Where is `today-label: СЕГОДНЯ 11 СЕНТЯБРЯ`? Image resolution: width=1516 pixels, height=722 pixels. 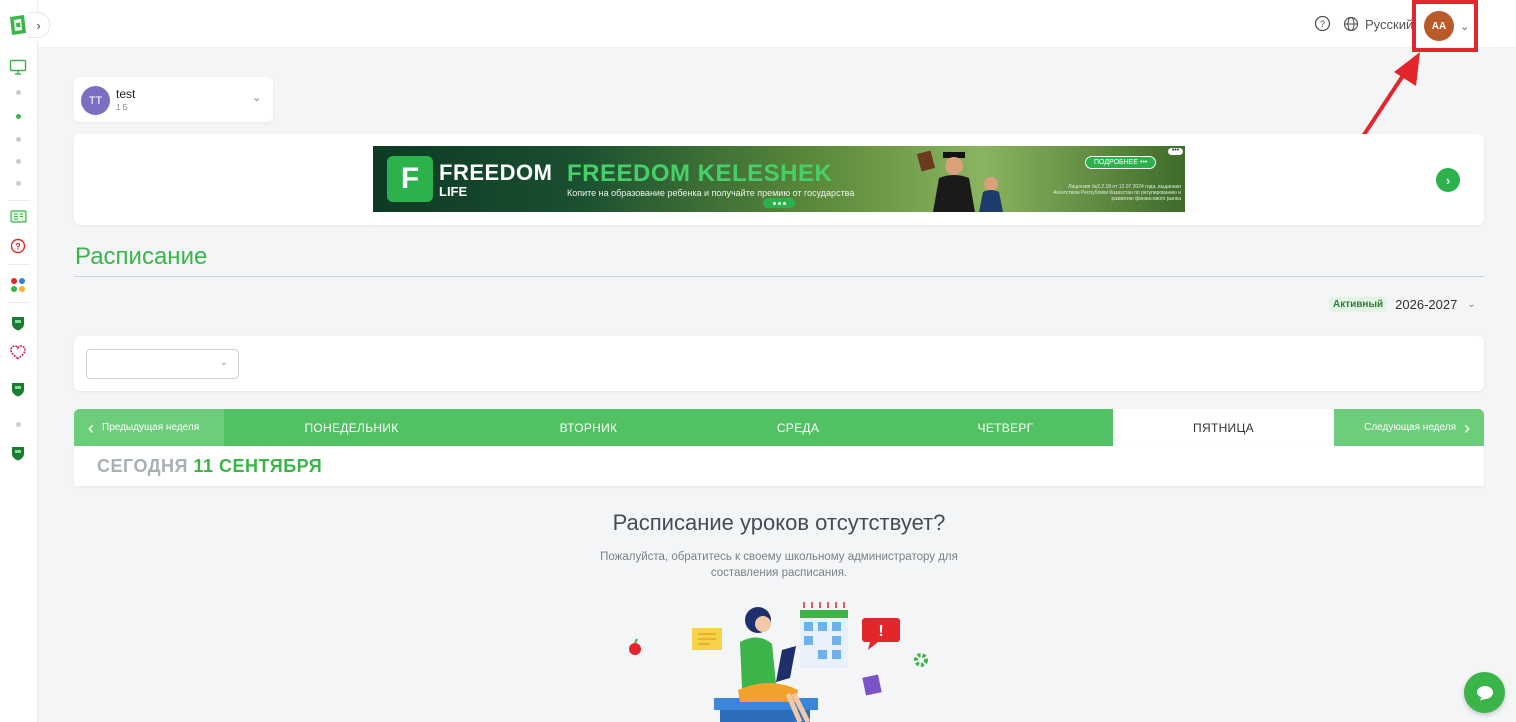
today-label: СЕГОДНЯ 11 СЕНТЯБРЯ is located at coordinates (209, 466).